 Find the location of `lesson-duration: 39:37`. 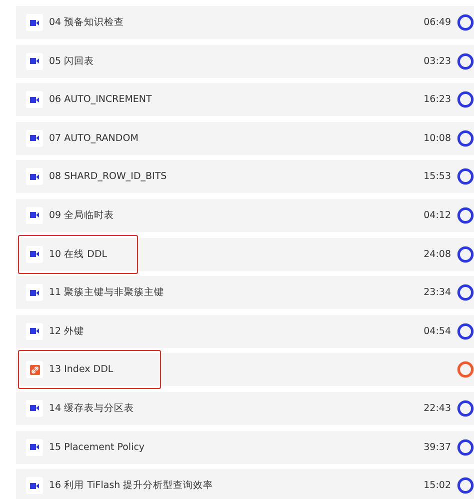

lesson-duration: 39:37 is located at coordinates (437, 447).